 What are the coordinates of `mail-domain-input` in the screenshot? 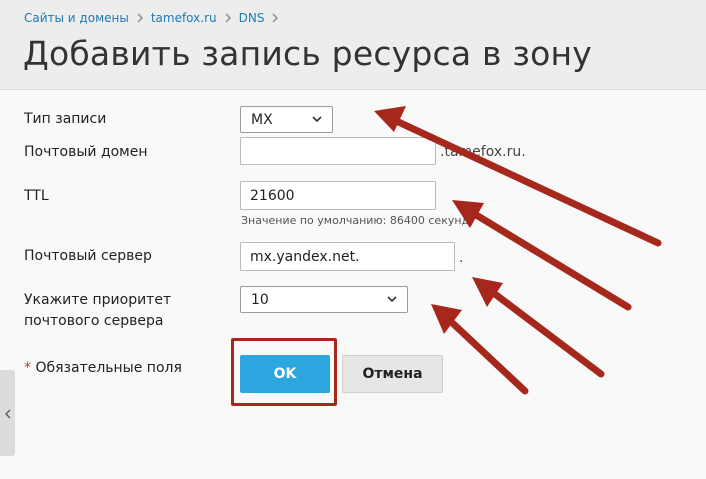 It's located at (338, 151).